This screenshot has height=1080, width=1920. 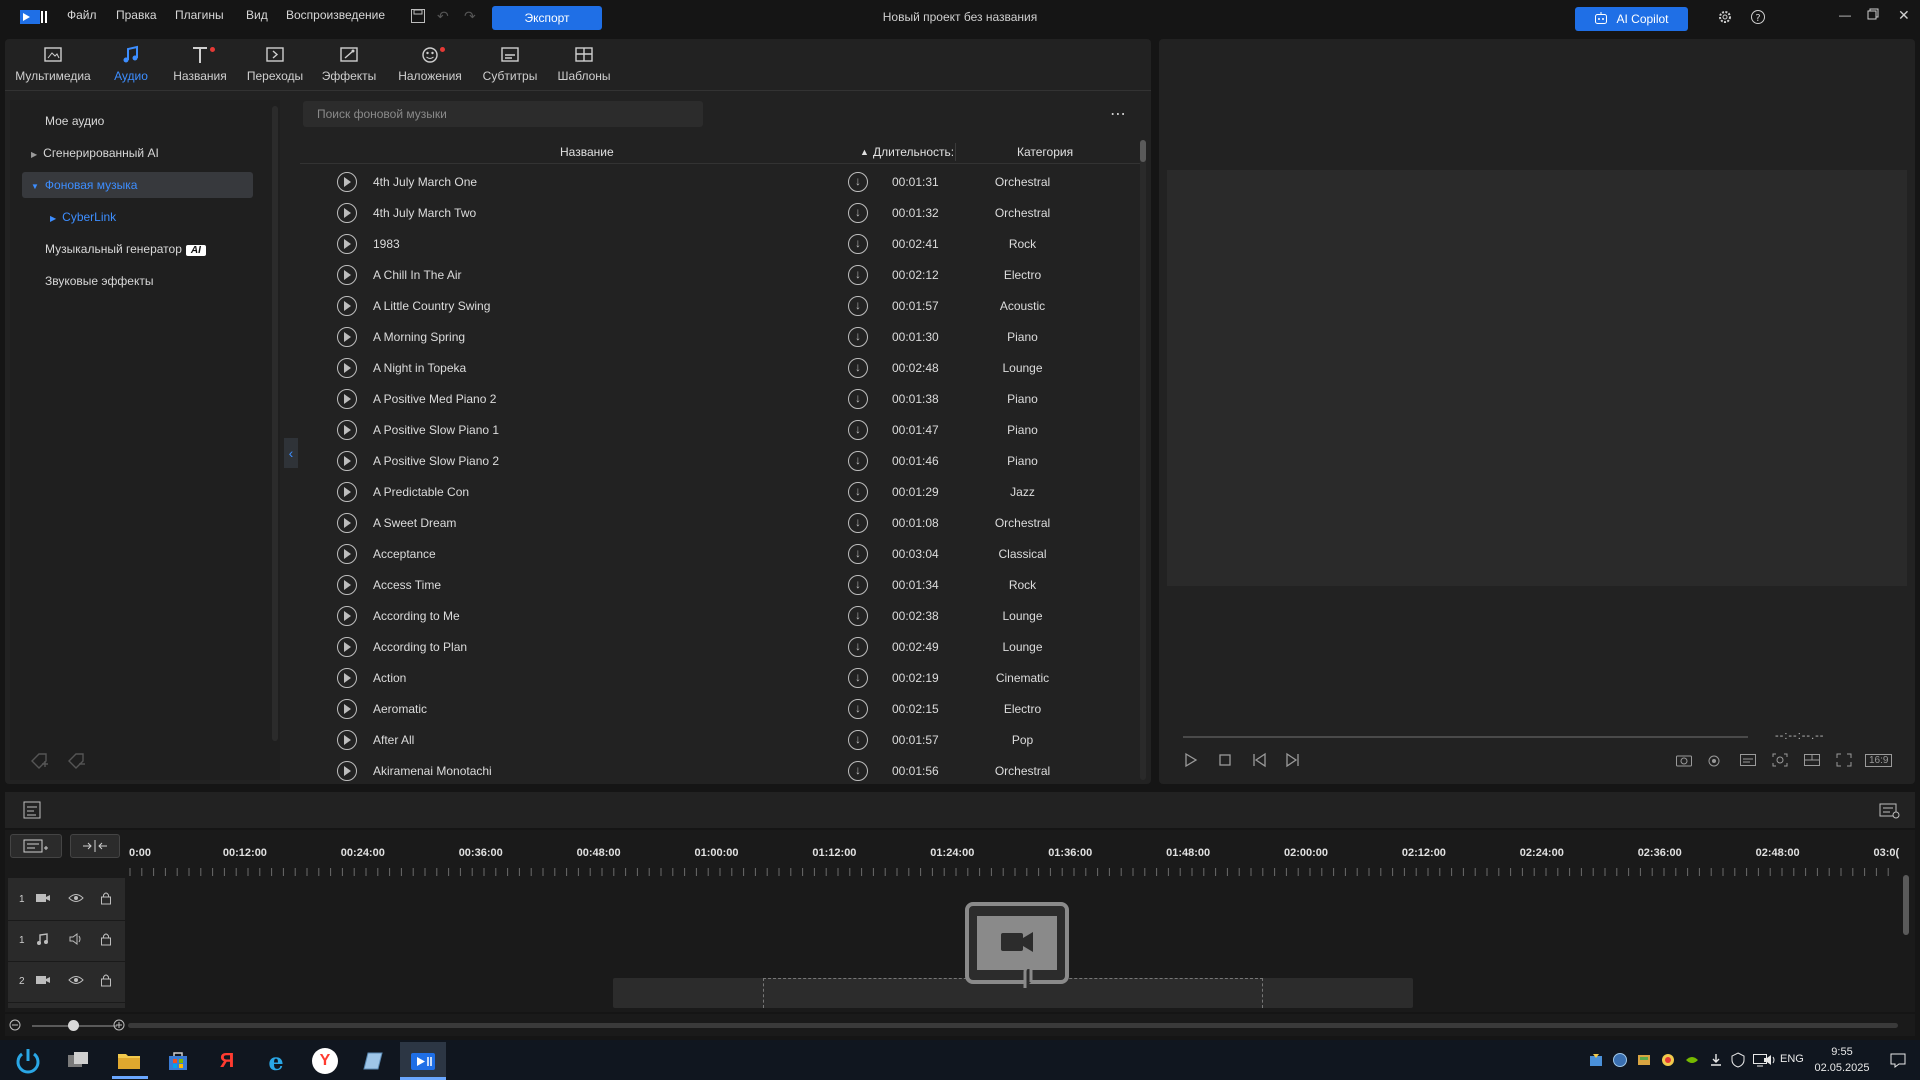 I want to click on menu-edit: Правка, so click(x=136, y=15).